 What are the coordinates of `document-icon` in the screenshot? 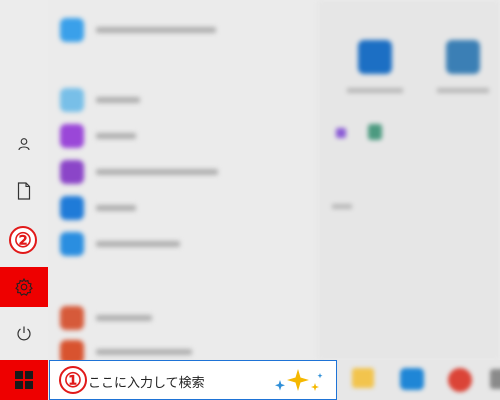 It's located at (24, 191).